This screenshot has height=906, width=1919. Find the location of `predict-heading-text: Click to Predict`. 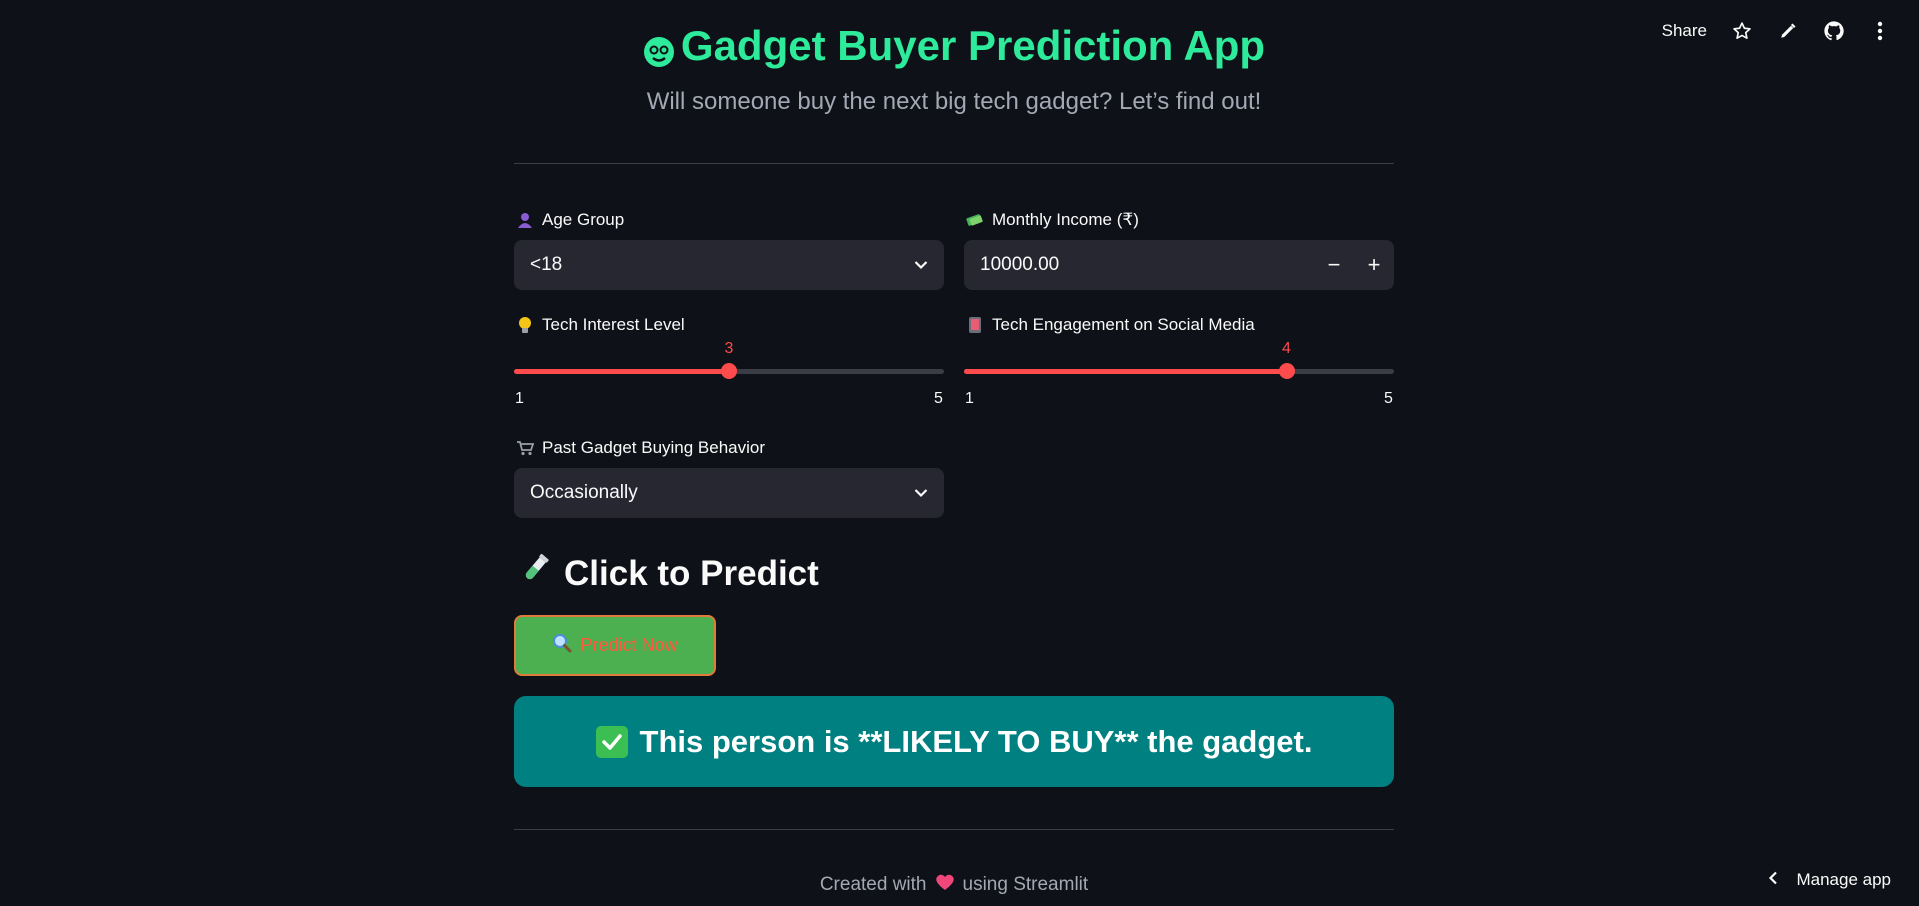

predict-heading-text: Click to Predict is located at coordinates (691, 573).